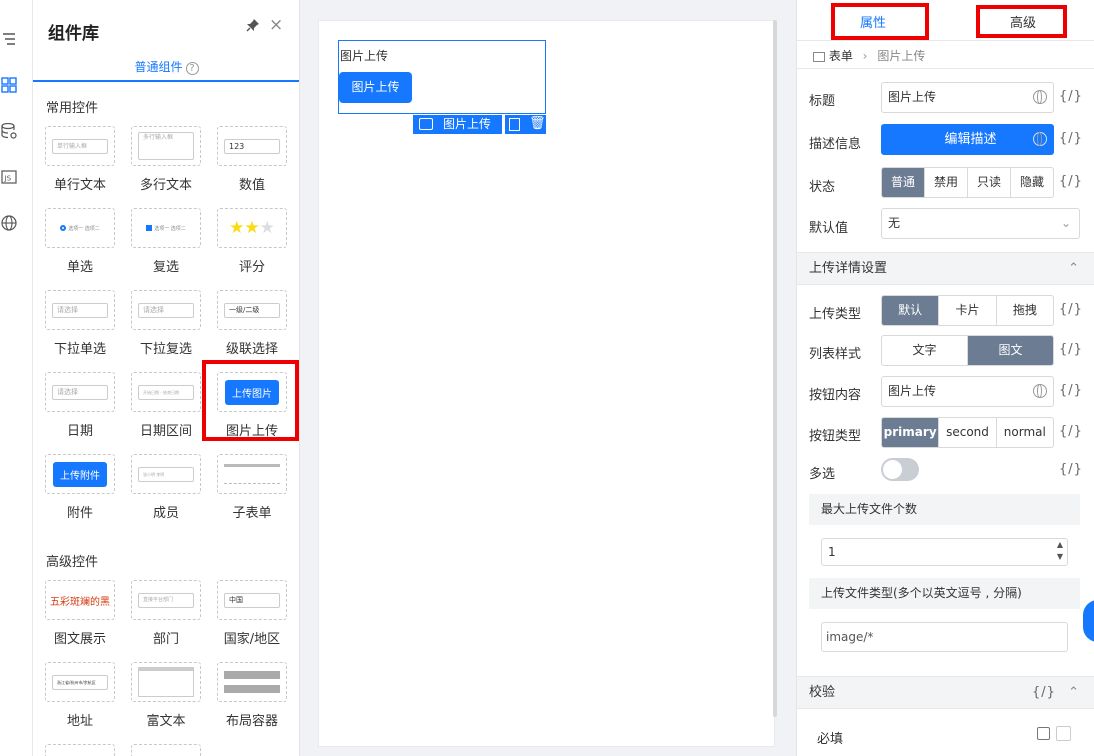 Image resolution: width=1094 pixels, height=756 pixels. Describe the element at coordinates (1043, 733) in the screenshot. I see `edit-icon` at that location.